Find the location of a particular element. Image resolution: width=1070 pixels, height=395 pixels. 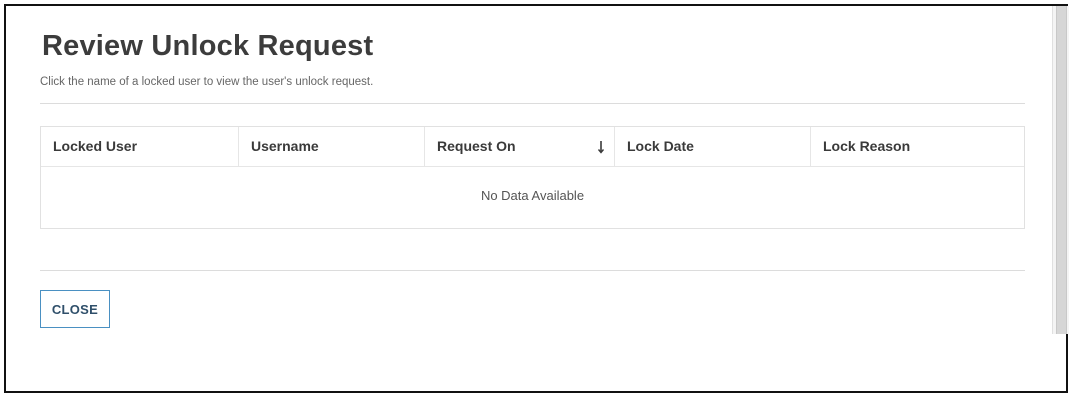

scrollbar-thumb is located at coordinates (1061, 170).